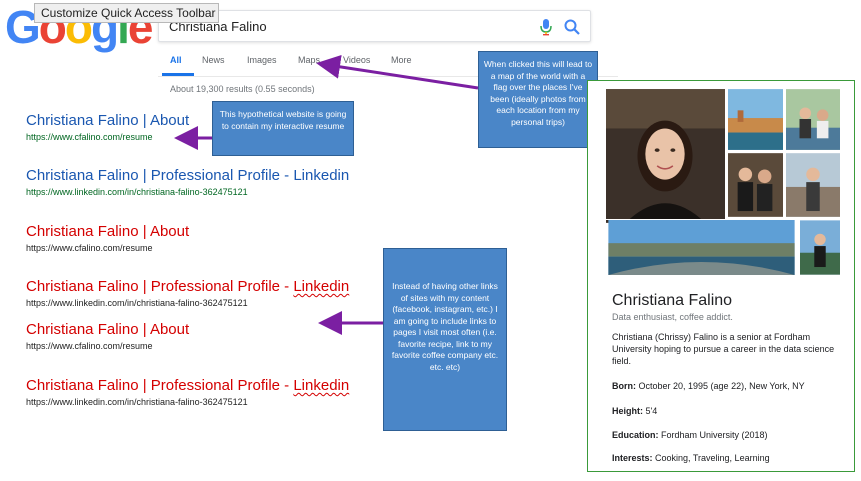 The image size is (861, 481). I want to click on toolbar-tooltip: Customize Quick Access Toolbar, so click(126, 13).